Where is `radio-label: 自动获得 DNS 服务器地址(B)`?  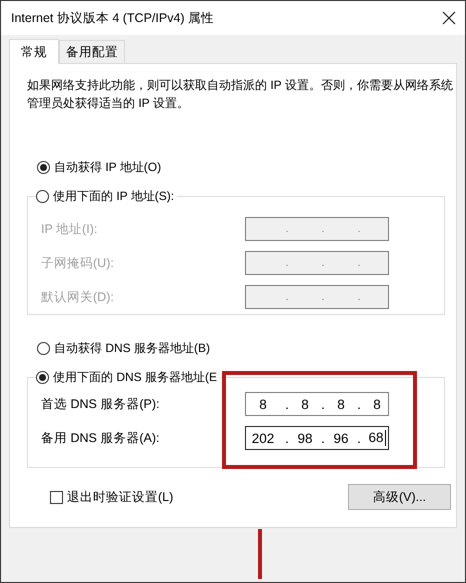
radio-label: 自动获得 DNS 服务器地址(B) is located at coordinates (132, 348).